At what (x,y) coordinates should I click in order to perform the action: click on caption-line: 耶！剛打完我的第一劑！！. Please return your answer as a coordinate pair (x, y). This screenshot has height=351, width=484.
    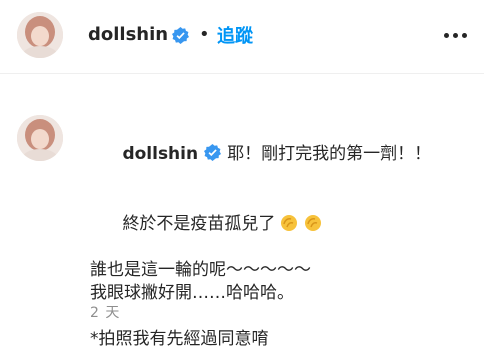
    Looking at the image, I should click on (329, 154).